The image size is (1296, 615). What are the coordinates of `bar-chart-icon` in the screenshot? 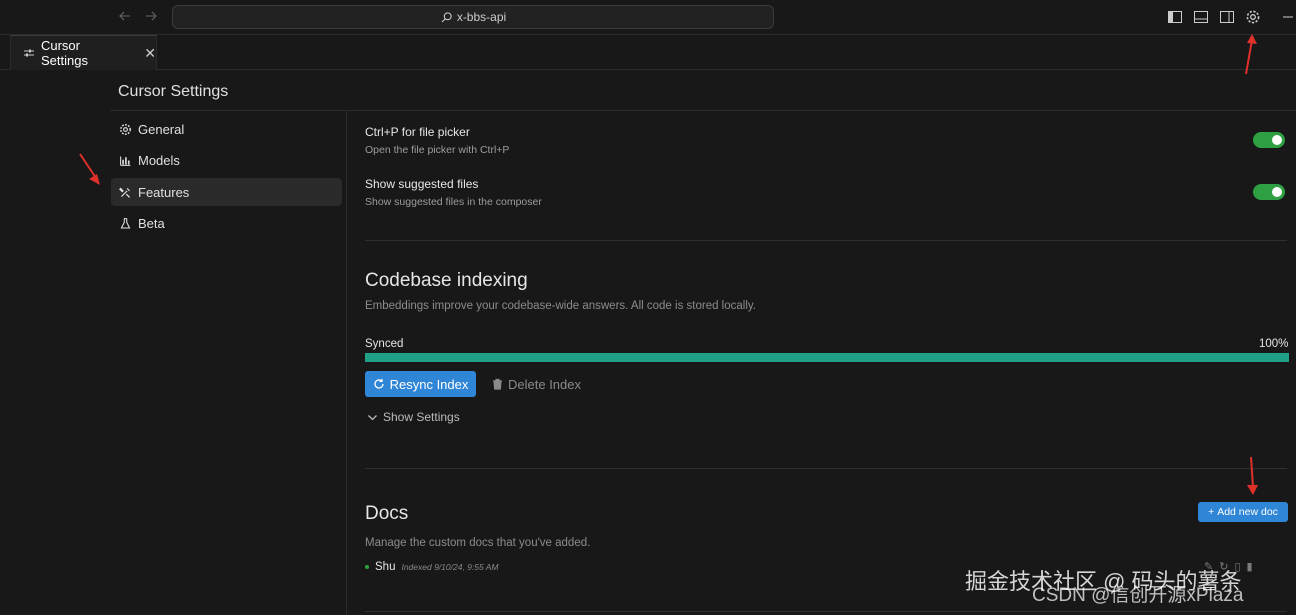 It's located at (125, 160).